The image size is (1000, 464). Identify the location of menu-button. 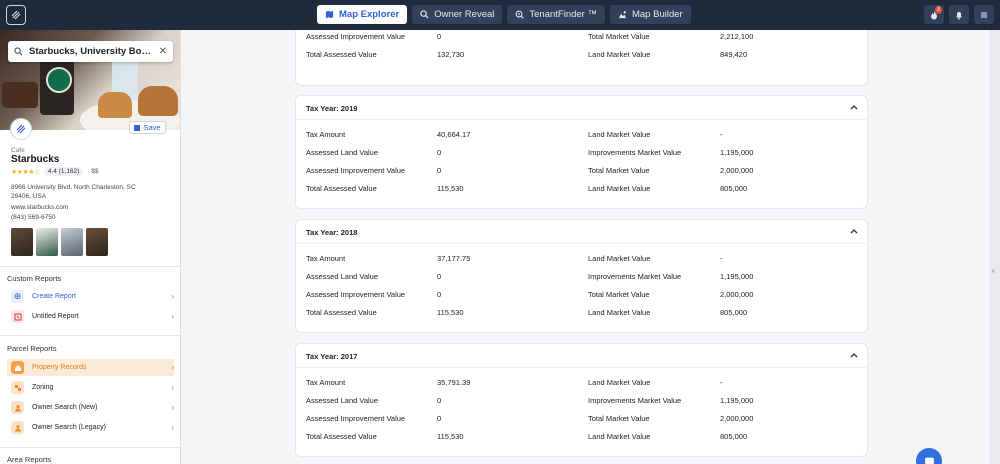
(984, 14).